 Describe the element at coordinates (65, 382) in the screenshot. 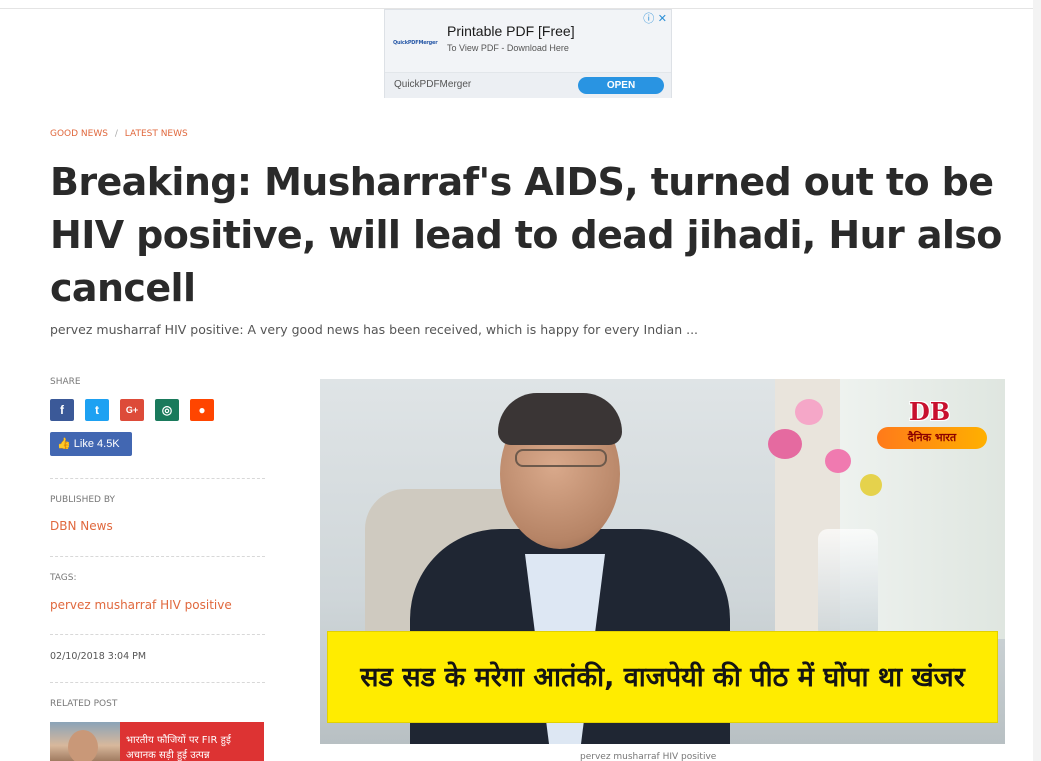

I see `share-label: SHARE` at that location.